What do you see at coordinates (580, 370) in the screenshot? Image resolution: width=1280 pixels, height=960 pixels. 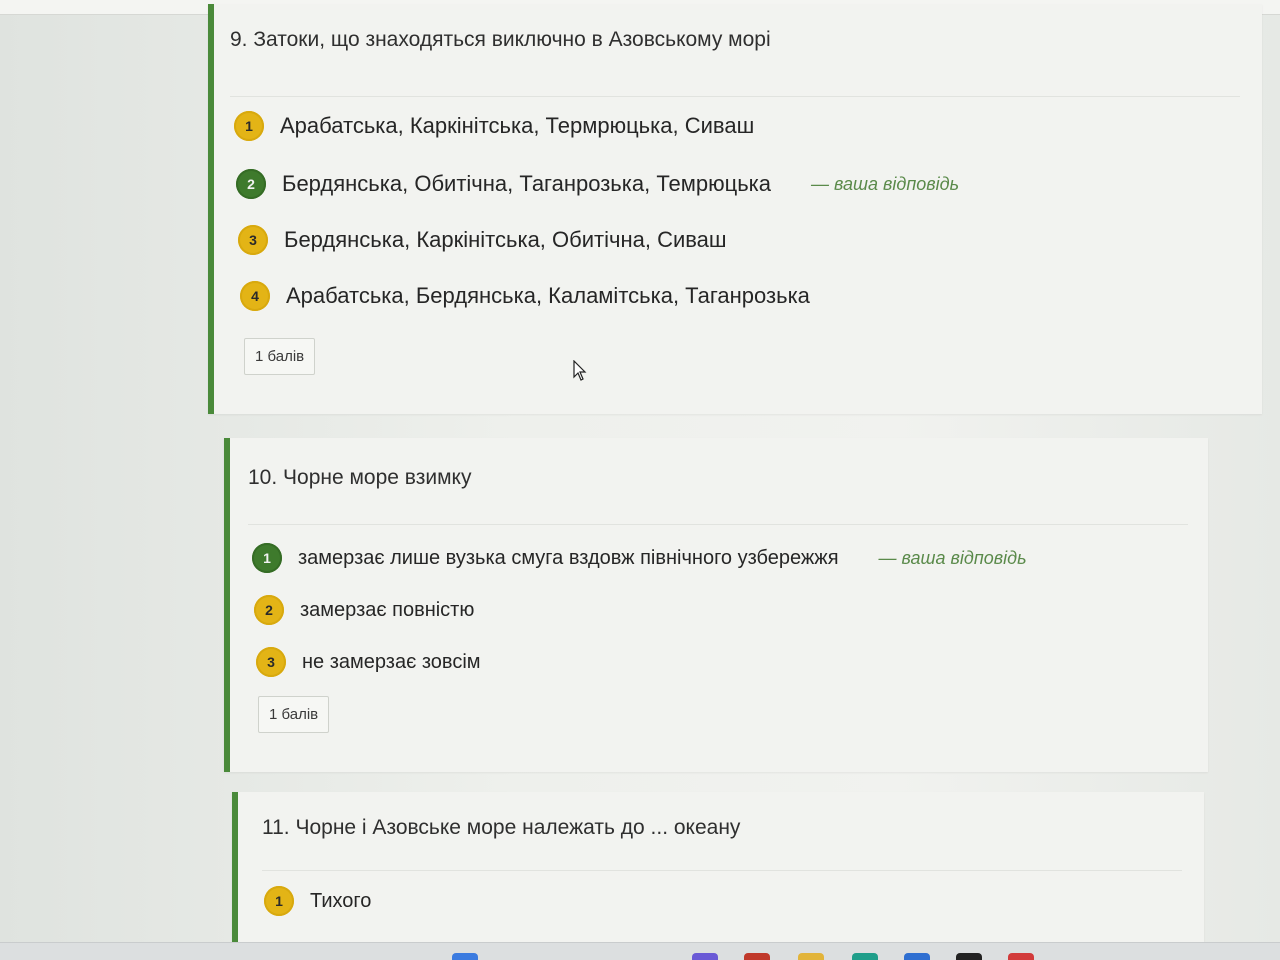 I see `mouse-pointer-icon` at bounding box center [580, 370].